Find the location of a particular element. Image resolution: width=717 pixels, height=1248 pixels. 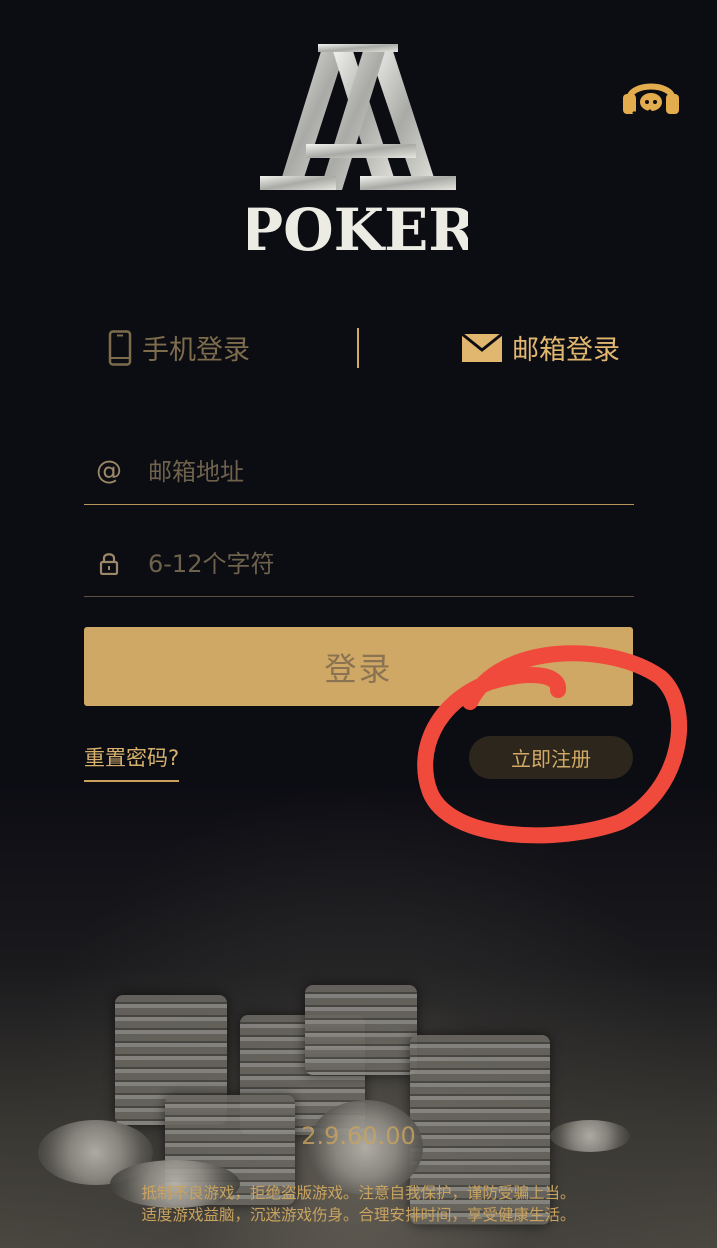

envelope-icon is located at coordinates (482, 347).